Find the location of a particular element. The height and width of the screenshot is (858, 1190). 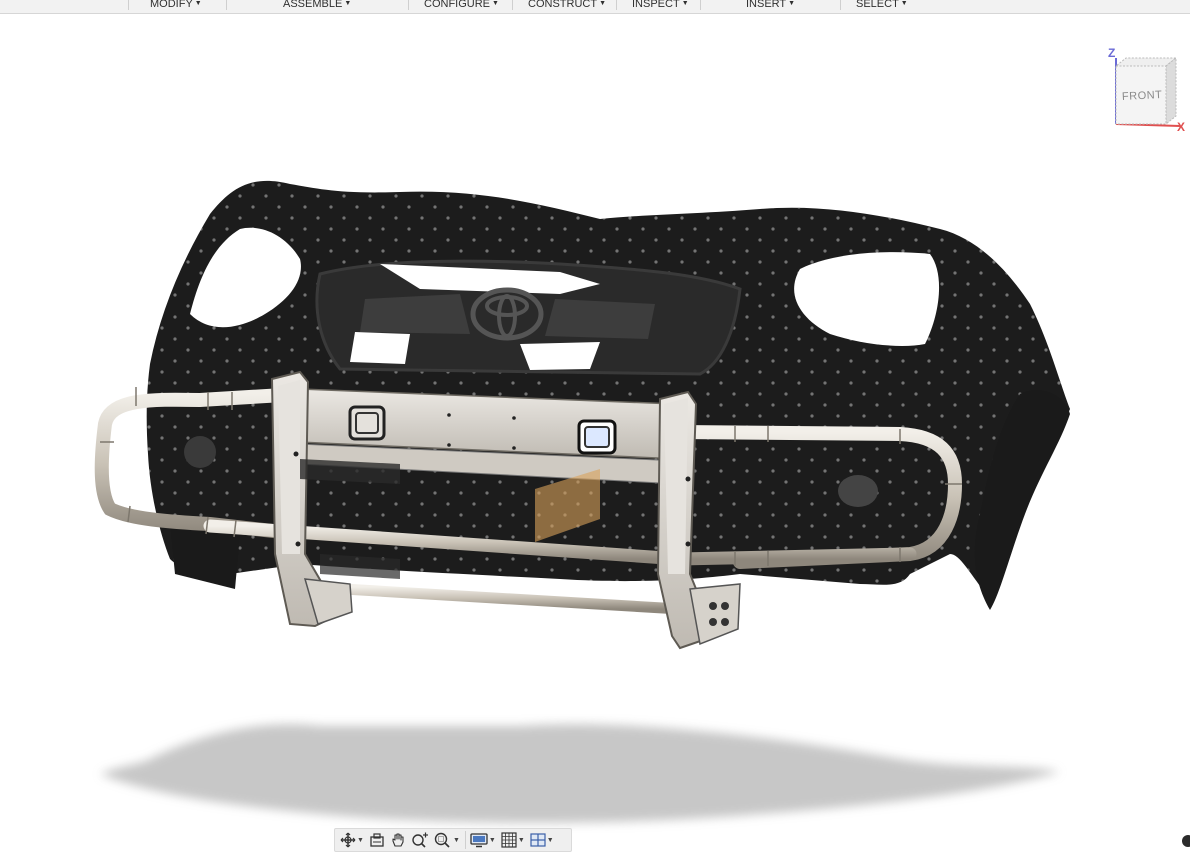

look-at-icon is located at coordinates (377, 840).